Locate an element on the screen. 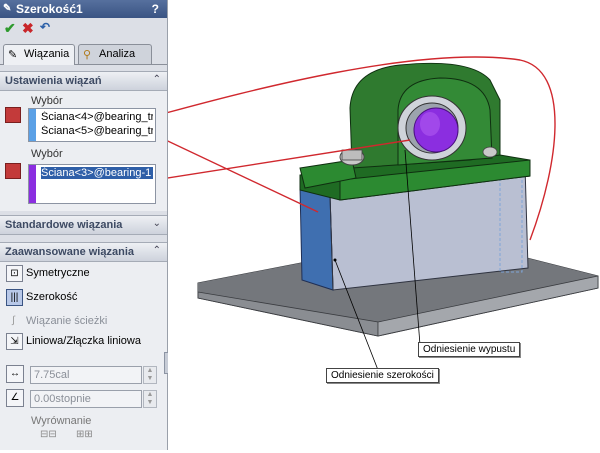 The image size is (600, 453). tab-reference-text: Odniesienie wypustu is located at coordinates (469, 349).